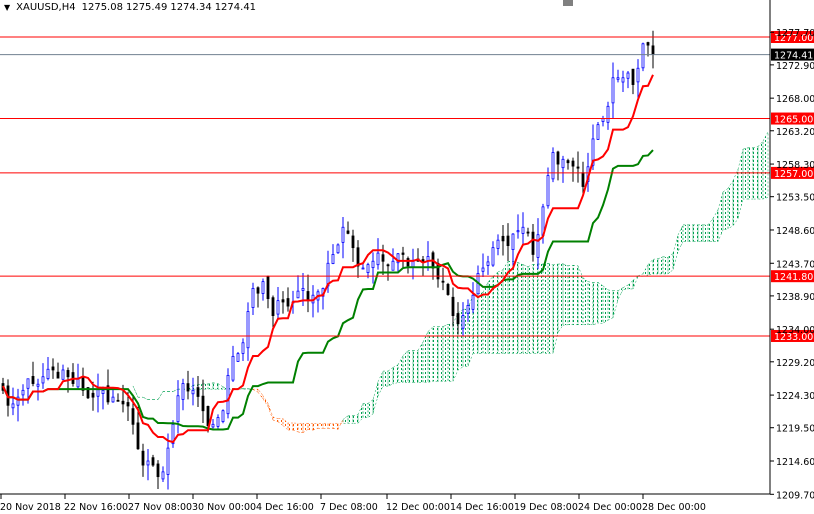  Describe the element at coordinates (224, 507) in the screenshot. I see `x-tick-label: 30 Nov 00:00` at that location.